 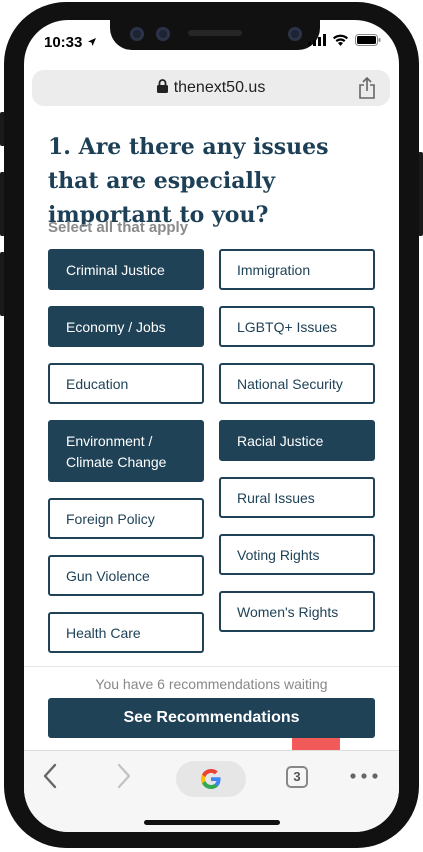 What do you see at coordinates (126, 269) in the screenshot?
I see `issue-criminal-justice: Criminal Justice` at bounding box center [126, 269].